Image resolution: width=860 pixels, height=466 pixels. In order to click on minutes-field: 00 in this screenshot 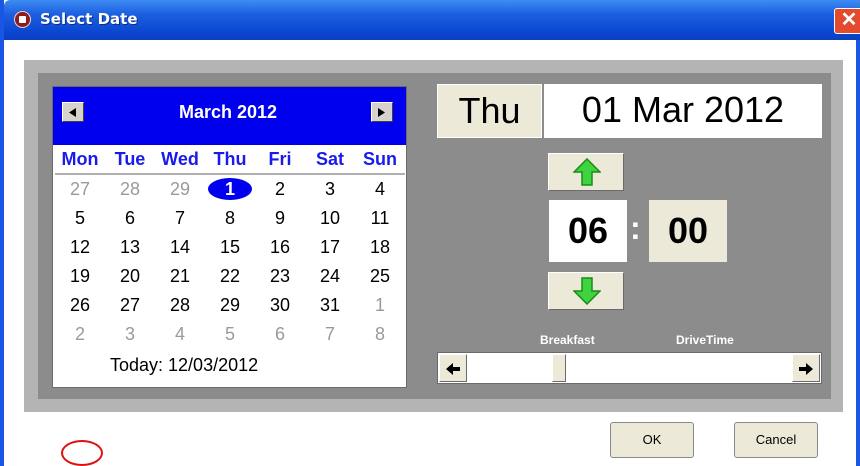, I will do `click(688, 231)`.